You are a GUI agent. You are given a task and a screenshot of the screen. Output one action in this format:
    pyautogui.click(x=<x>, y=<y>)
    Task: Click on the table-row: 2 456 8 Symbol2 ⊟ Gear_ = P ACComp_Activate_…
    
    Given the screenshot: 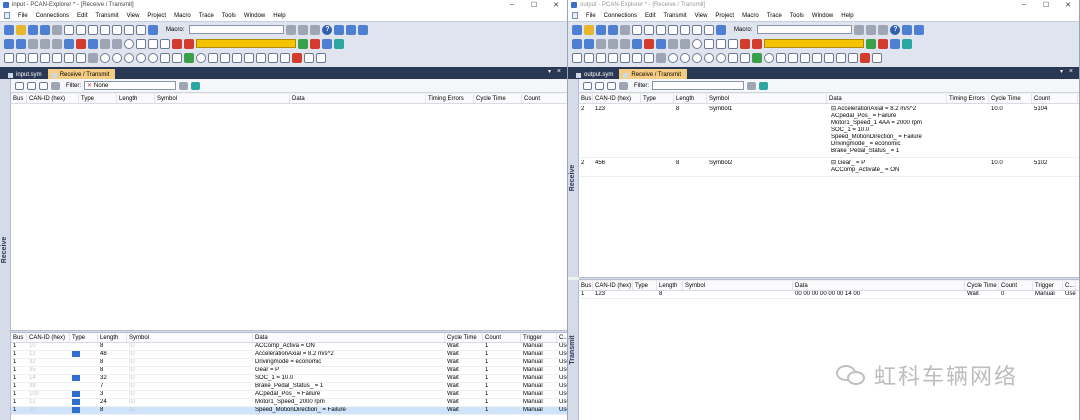 What is the action you would take?
    pyautogui.click(x=829, y=167)
    